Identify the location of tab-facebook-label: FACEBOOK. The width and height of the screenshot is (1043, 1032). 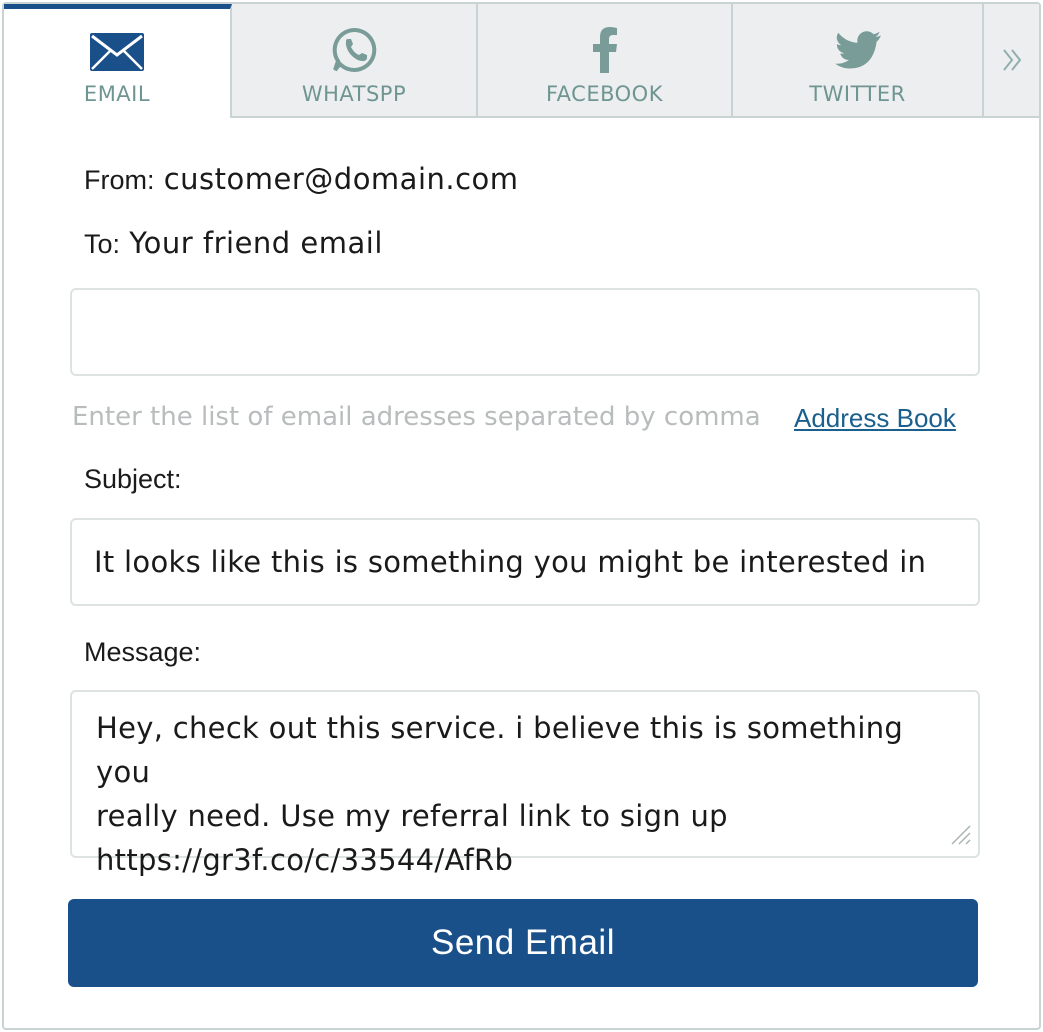
(604, 94).